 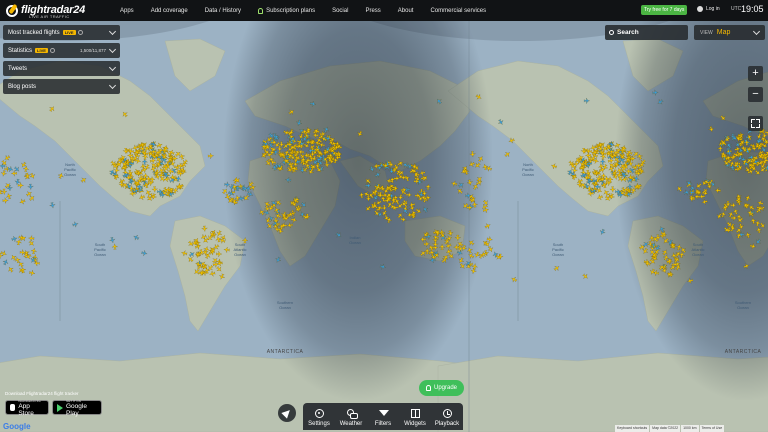 What do you see at coordinates (428, 388) in the screenshot?
I see `rocket-icon` at bounding box center [428, 388].